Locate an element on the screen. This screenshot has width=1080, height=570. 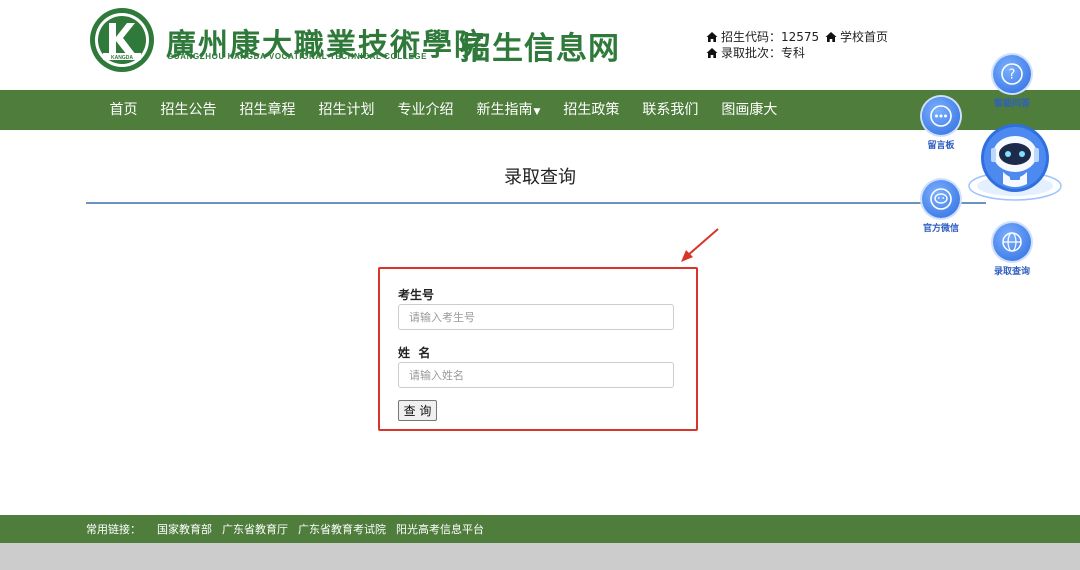
nav-item-freshman-guide-label: 新生指南 is located at coordinates (504, 110).